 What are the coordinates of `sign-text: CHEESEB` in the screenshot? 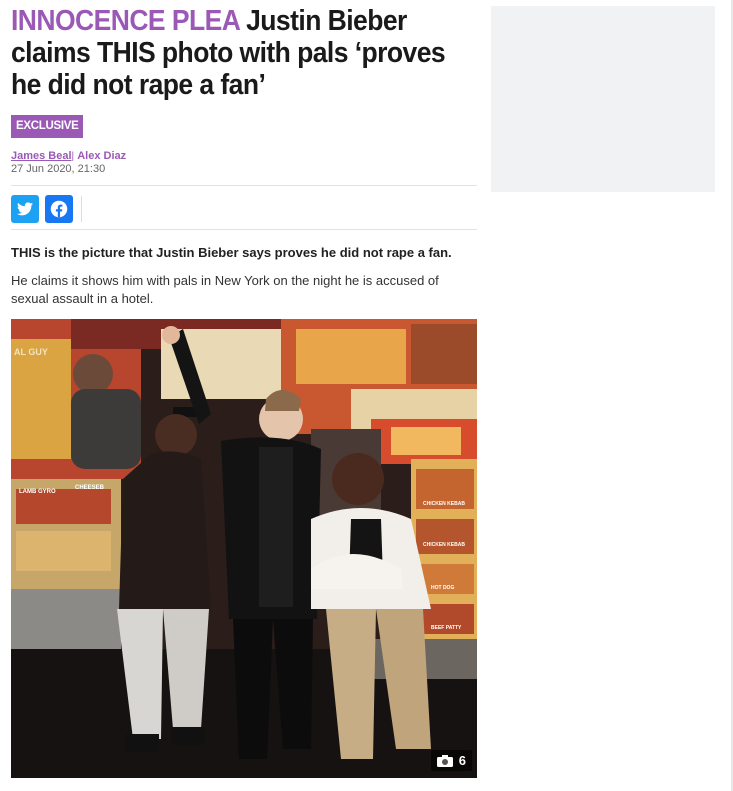 It's located at (90, 488).